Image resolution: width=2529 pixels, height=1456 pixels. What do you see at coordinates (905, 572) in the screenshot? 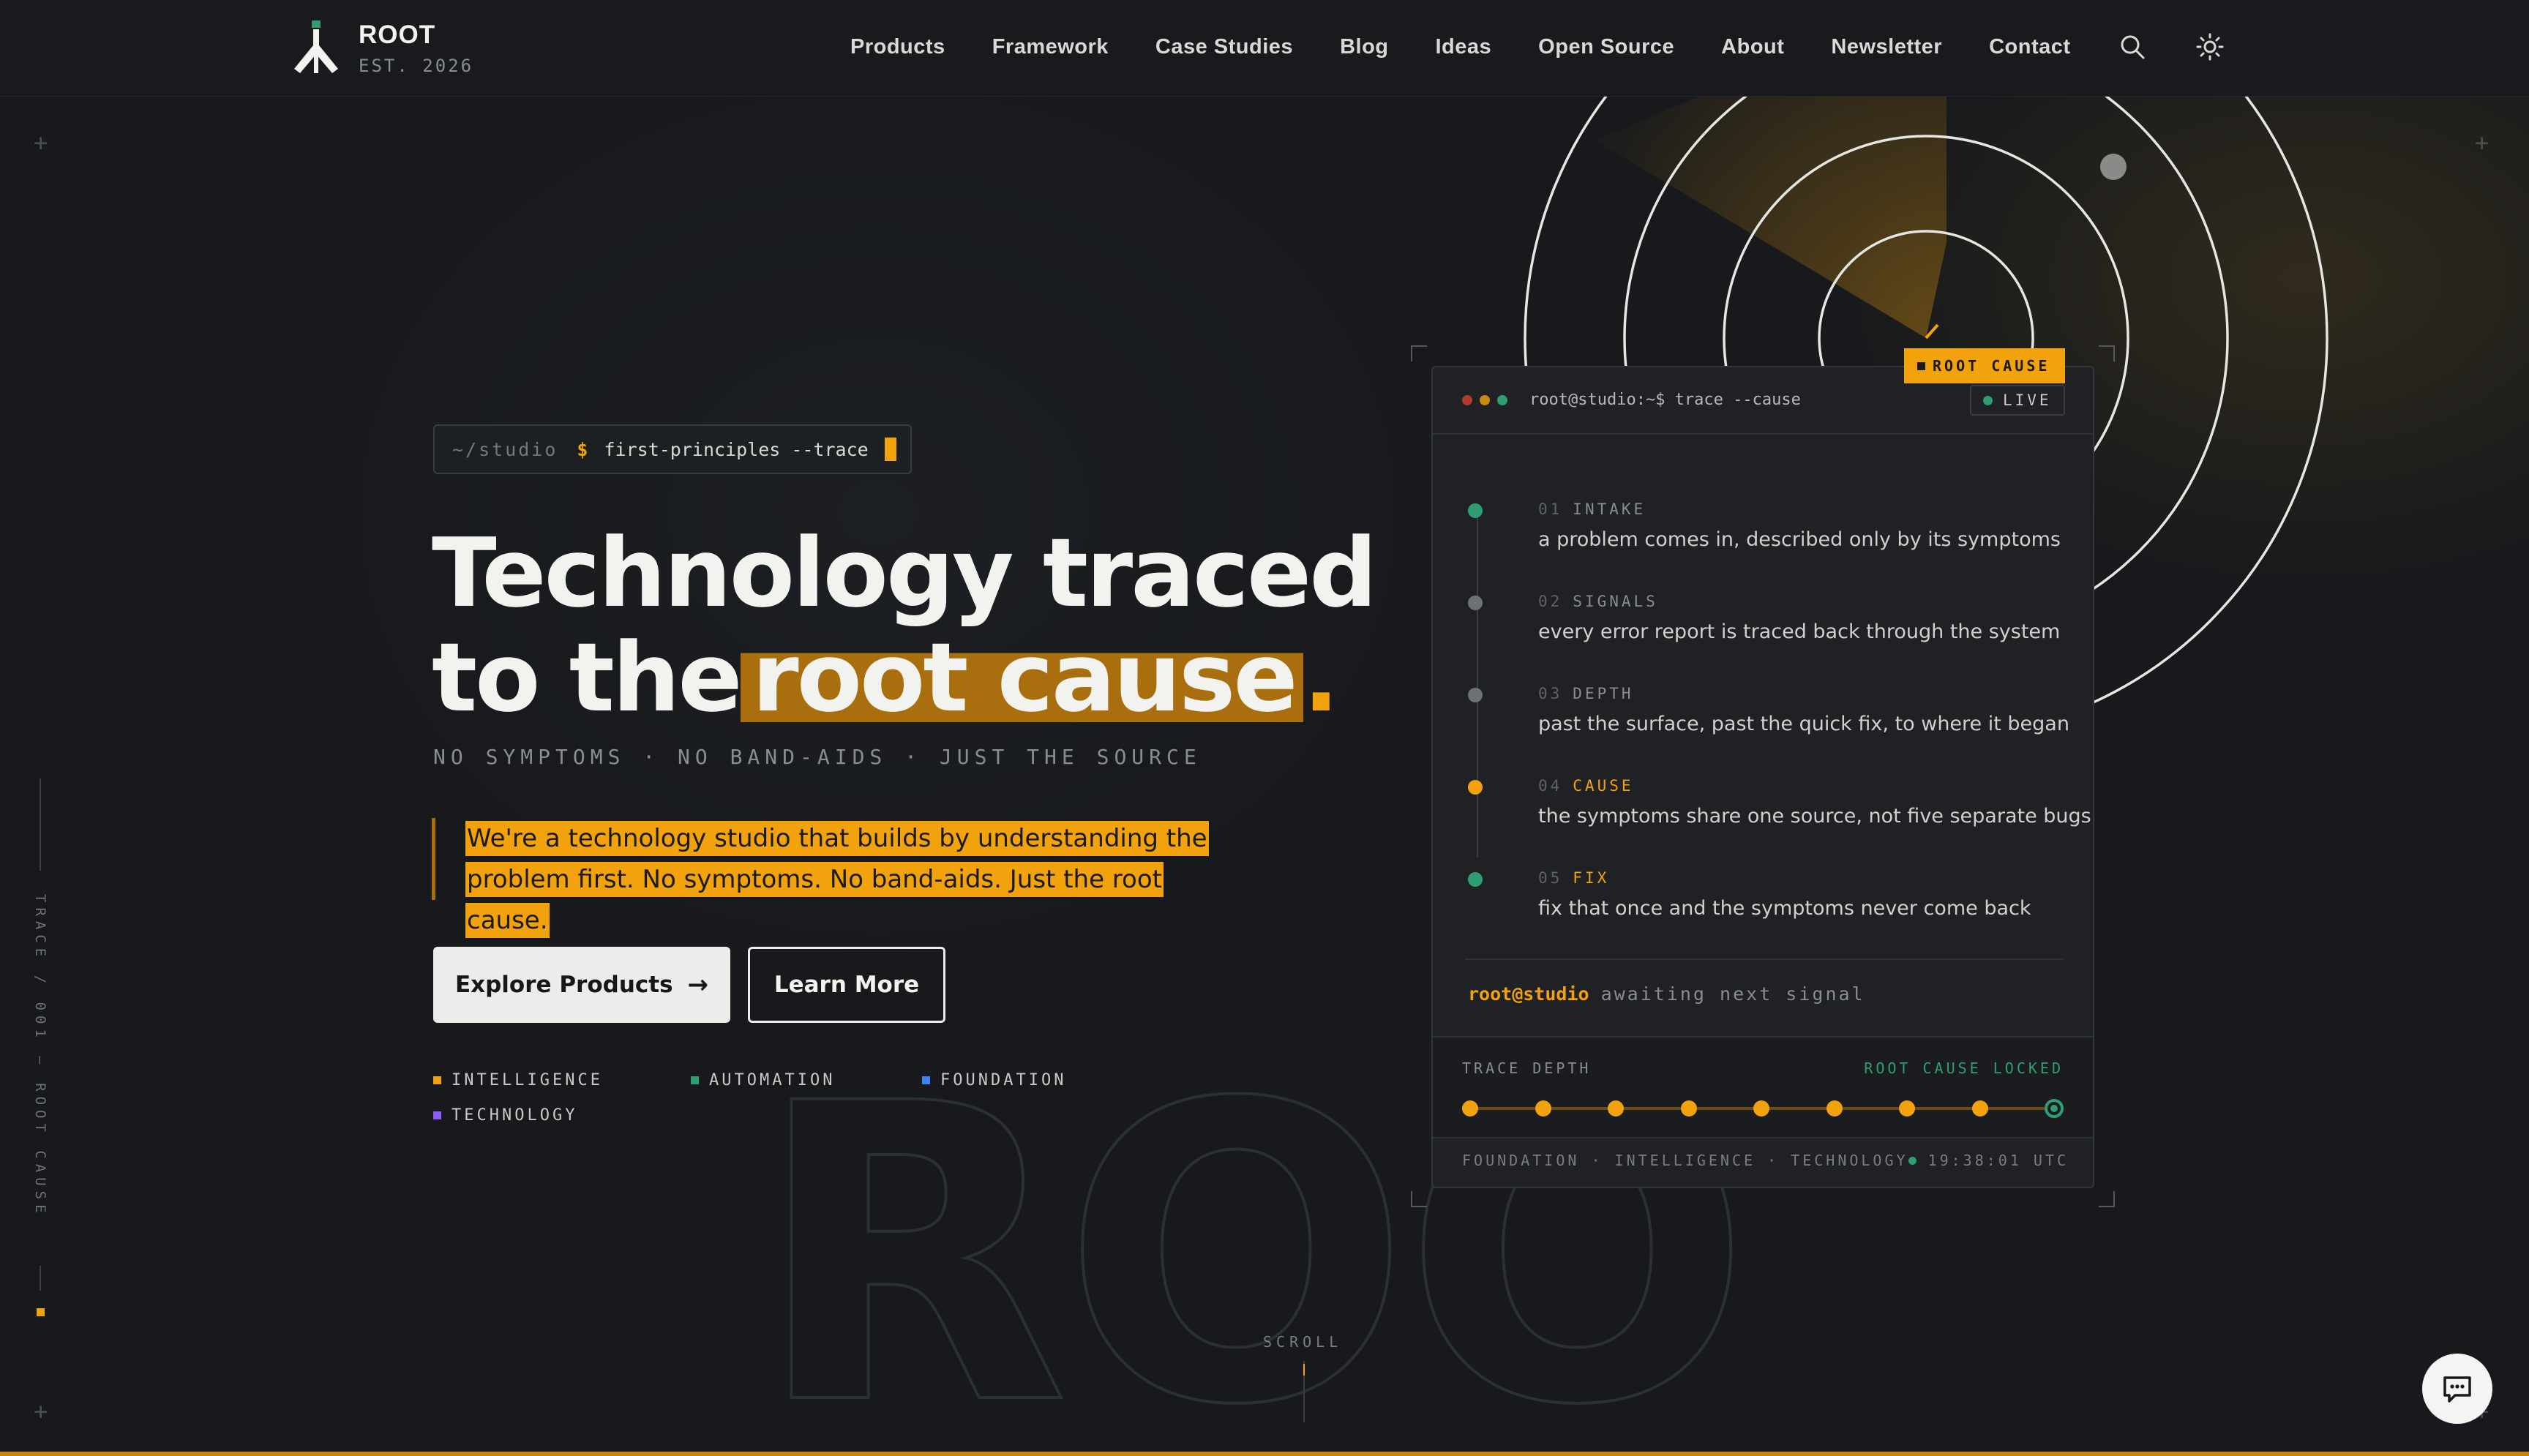
I see `hero-title-line-1: Technology traced` at bounding box center [905, 572].